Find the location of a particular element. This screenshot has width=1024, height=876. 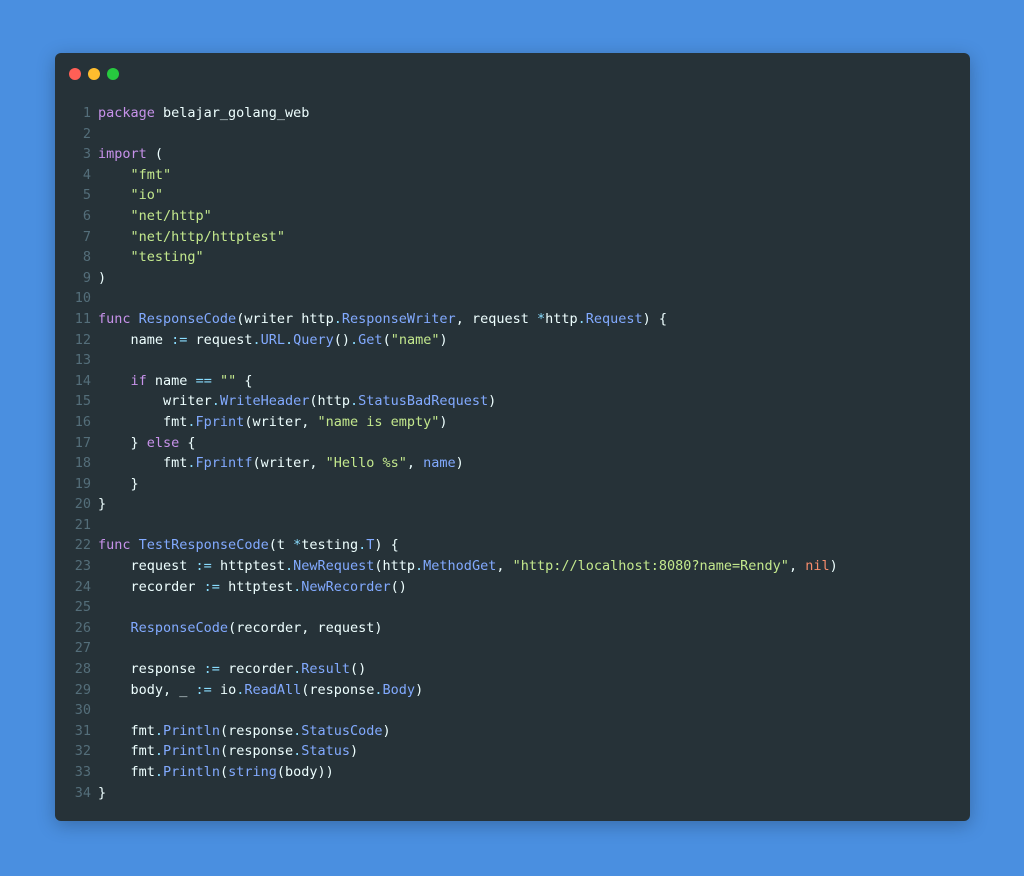

code-token: http is located at coordinates (561, 318).